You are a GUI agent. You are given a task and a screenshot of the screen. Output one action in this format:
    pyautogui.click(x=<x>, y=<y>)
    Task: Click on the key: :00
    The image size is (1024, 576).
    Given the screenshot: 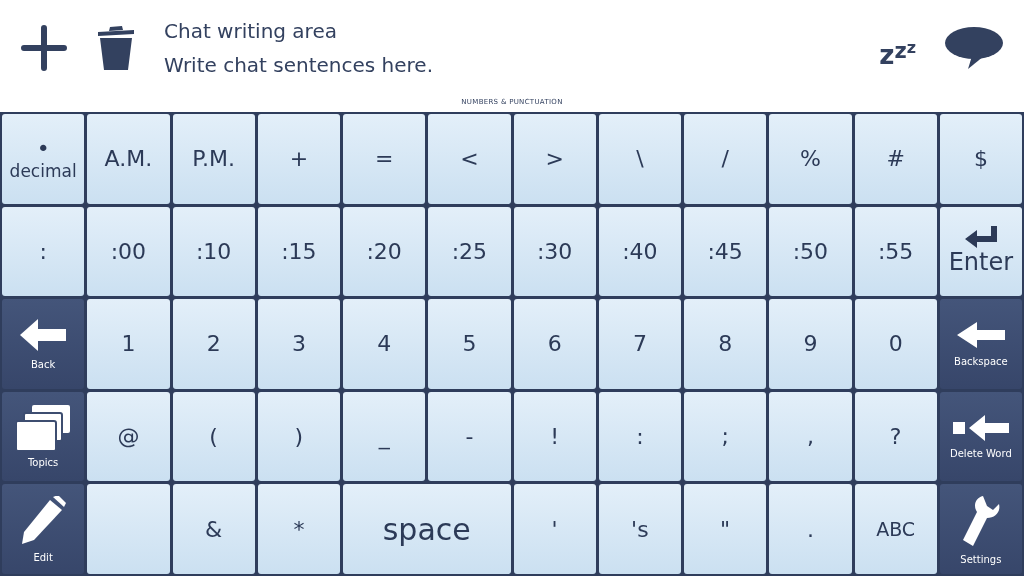 What is the action you would take?
    pyautogui.click(x=128, y=251)
    